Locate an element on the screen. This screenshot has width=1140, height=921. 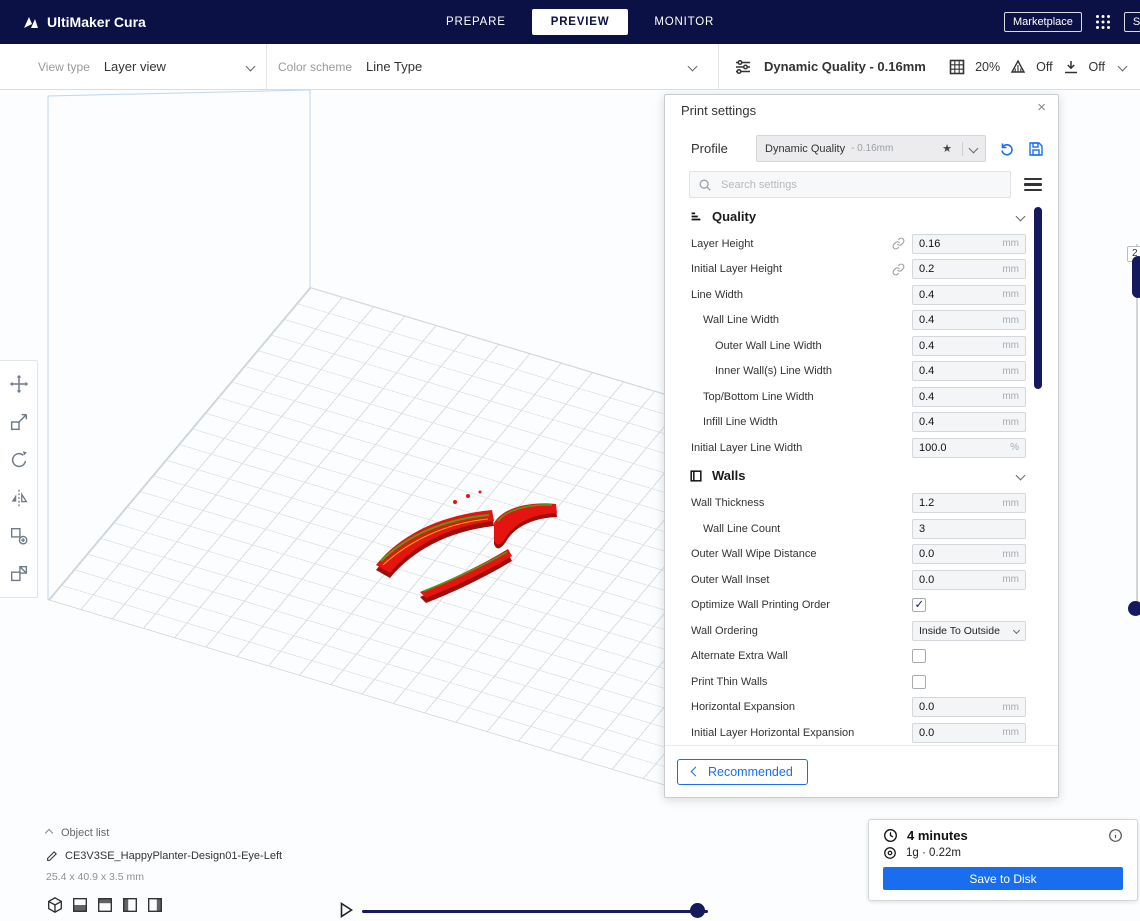
view-3d-icon is located at coordinates (55, 905).